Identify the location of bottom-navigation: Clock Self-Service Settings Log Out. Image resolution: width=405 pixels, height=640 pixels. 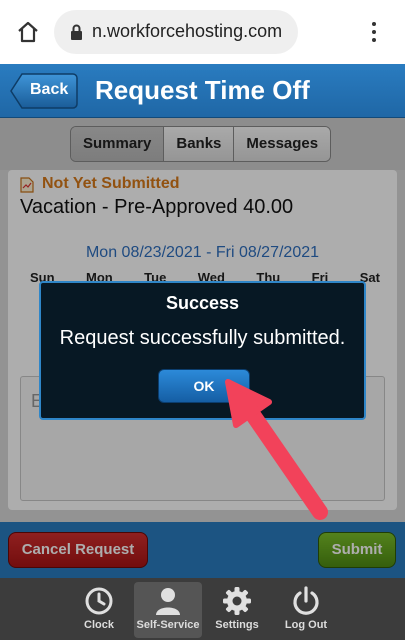
(202, 609).